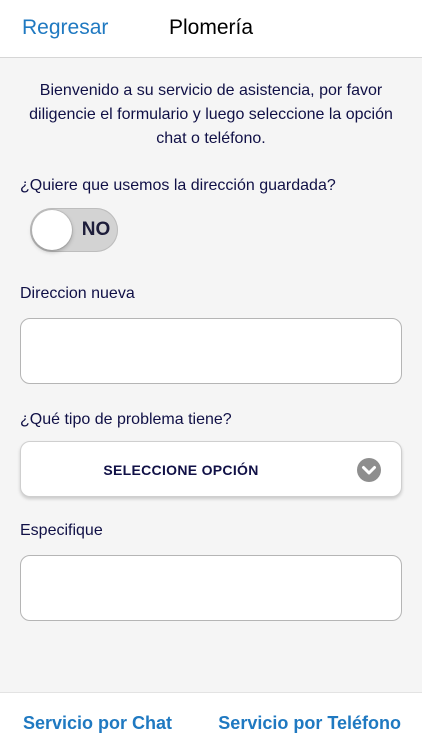  Describe the element at coordinates (74, 230) in the screenshot. I see `saved-address-toggle: NO` at that location.